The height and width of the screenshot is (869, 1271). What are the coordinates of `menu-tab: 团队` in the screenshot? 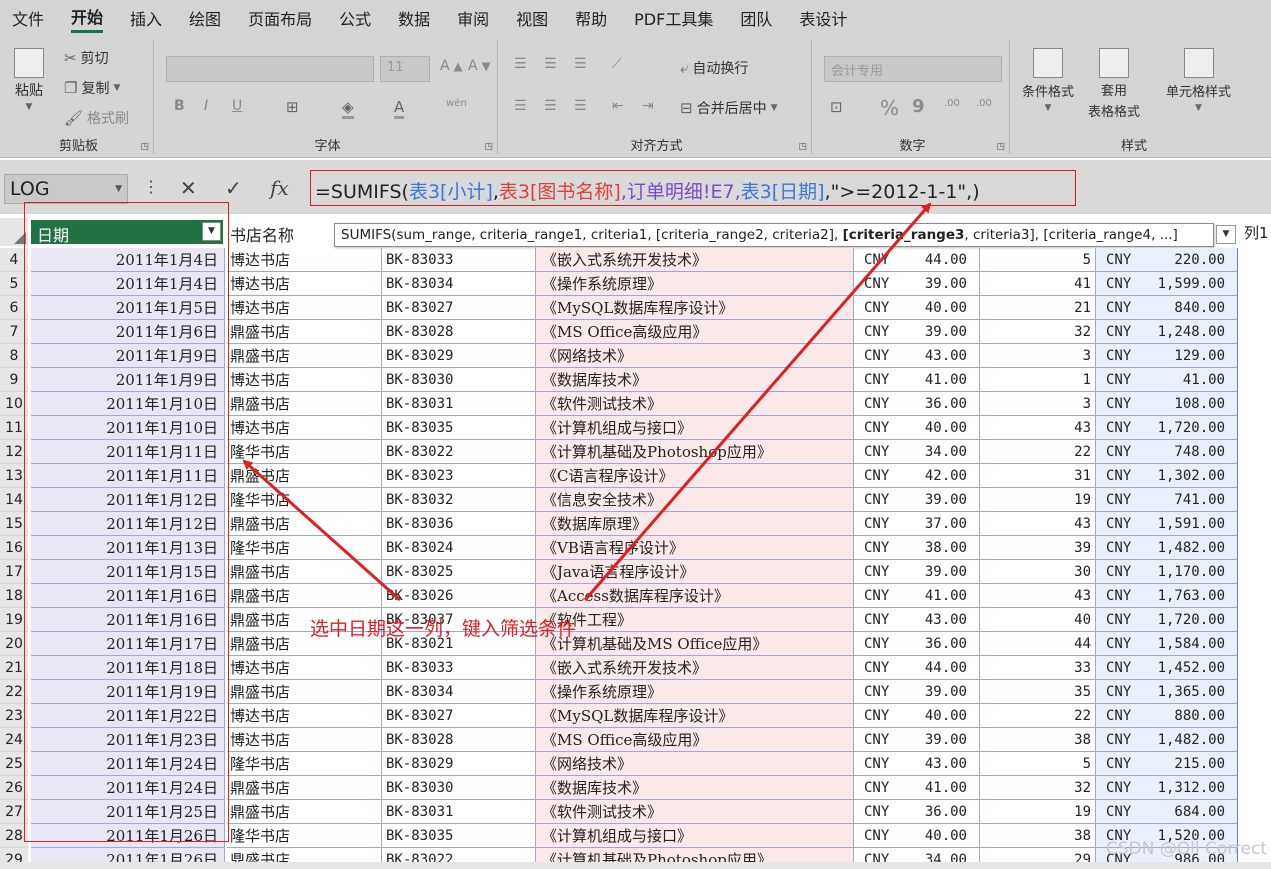 It's located at (756, 18).